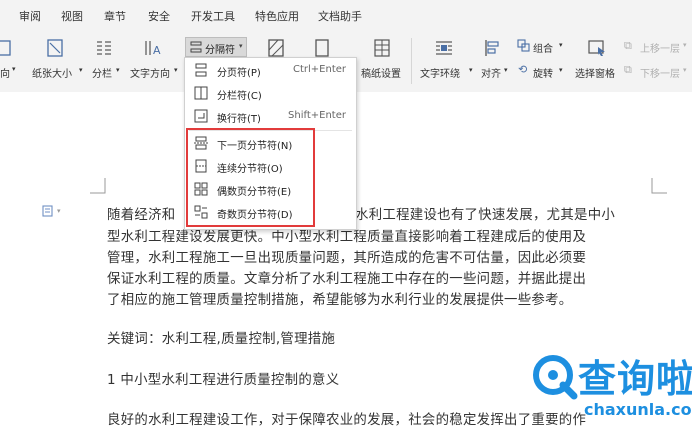 This screenshot has height=432, width=692. Describe the element at coordinates (141, 215) in the screenshot. I see `body-line-1a: 随着经济和` at that location.